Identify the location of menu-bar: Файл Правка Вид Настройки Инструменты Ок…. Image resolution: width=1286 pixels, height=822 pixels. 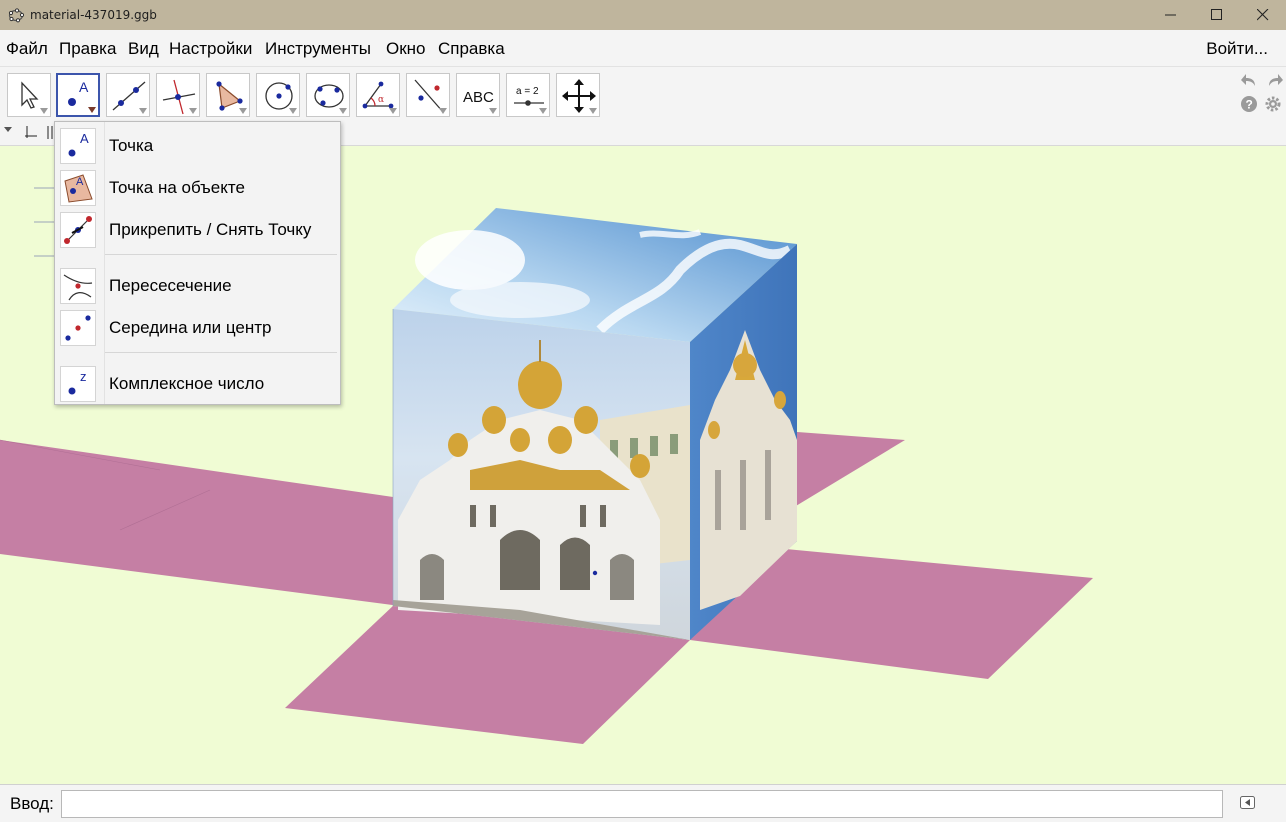
(643, 48).